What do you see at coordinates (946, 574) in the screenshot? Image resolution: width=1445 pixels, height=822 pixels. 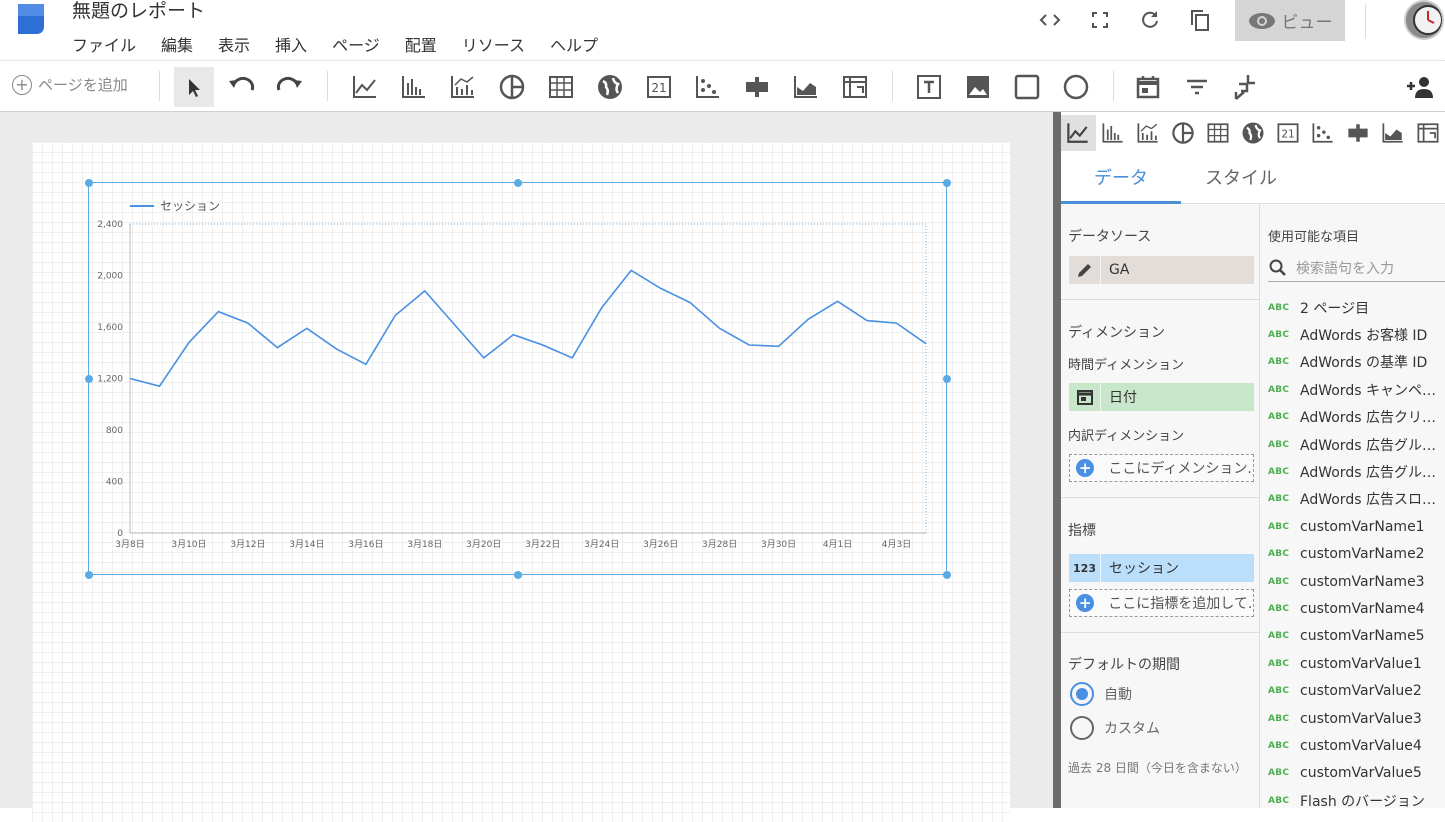 I see `resize-handle-bottom-right` at bounding box center [946, 574].